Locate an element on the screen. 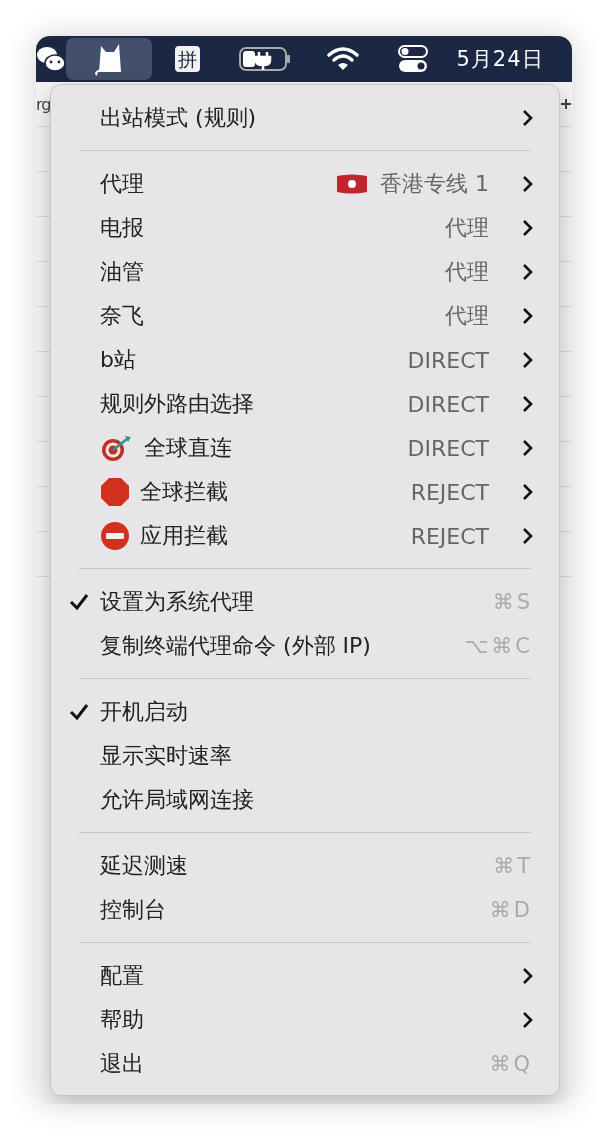 The image size is (608, 1140). menu-item: 帮助 is located at coordinates (305, 1020).